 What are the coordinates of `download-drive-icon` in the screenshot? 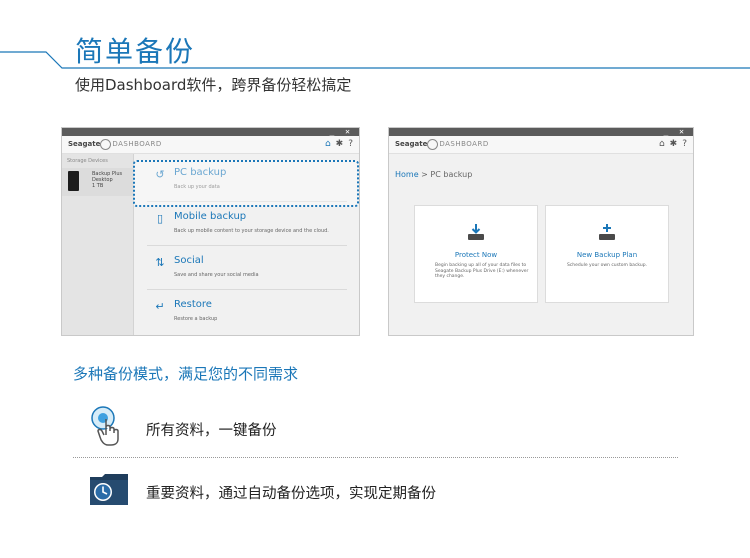 It's located at (476, 232).